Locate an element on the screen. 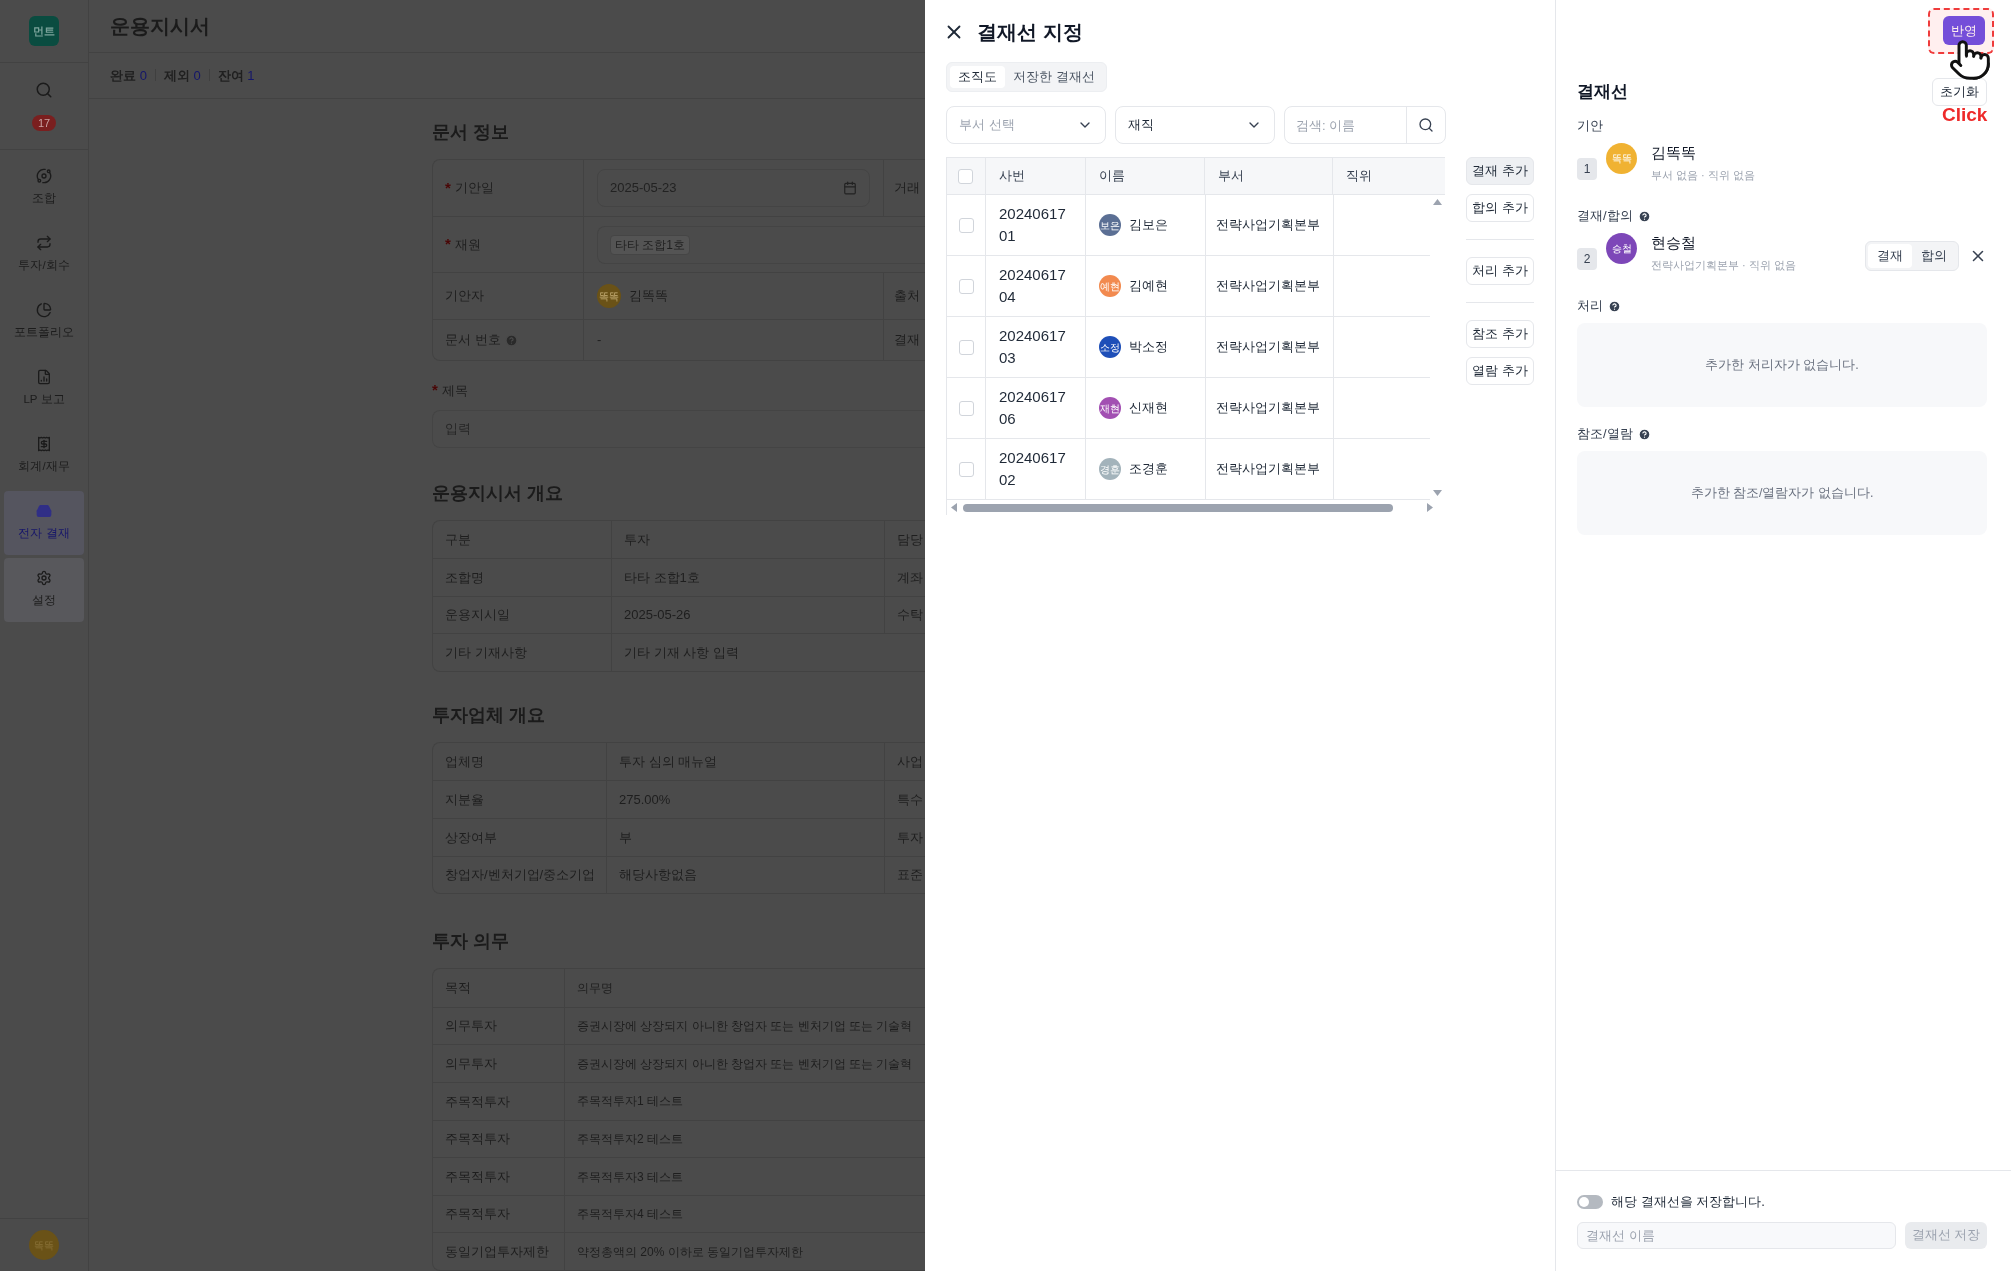 This screenshot has width=2011, height=1271. apply-button: 반영 is located at coordinates (1964, 30).